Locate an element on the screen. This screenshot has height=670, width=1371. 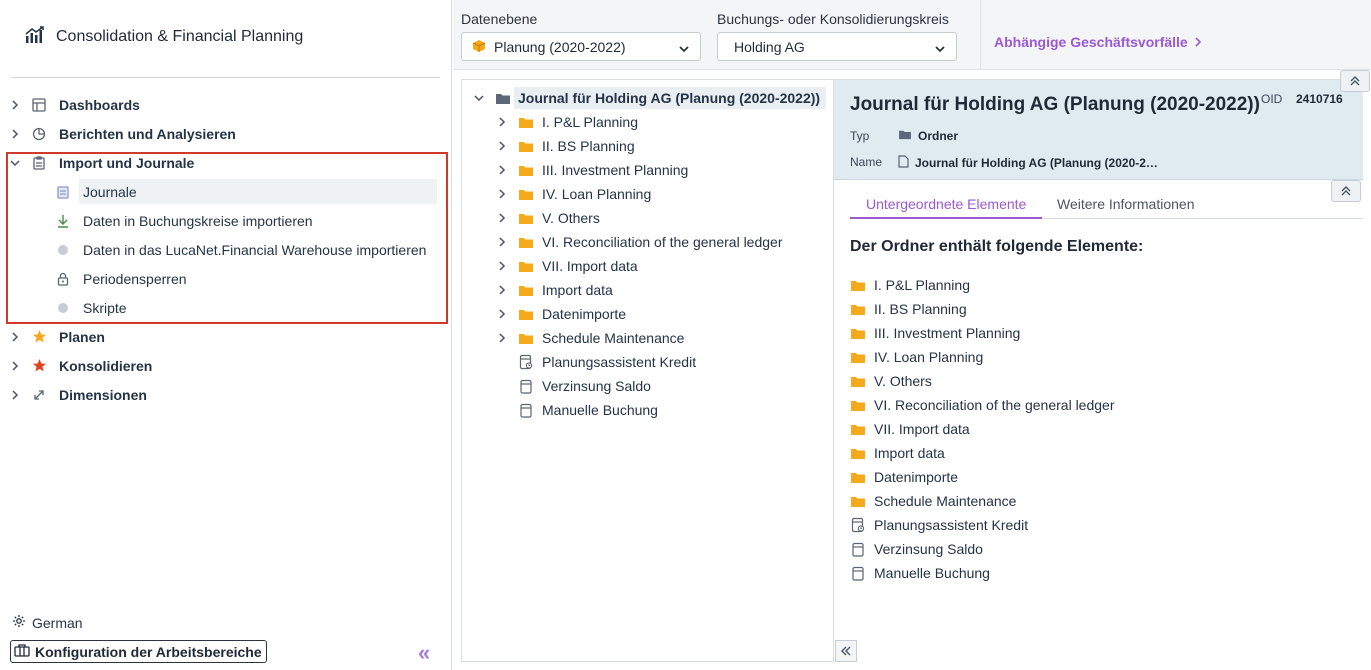
child-element-row: Datenimporte is located at coordinates (904, 477).